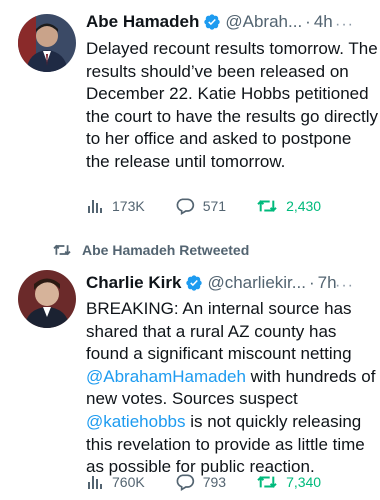 This screenshot has width=380, height=500. I want to click on tweet-header: Charlie Kirk @charliekir... · 7h, so click(211, 283).